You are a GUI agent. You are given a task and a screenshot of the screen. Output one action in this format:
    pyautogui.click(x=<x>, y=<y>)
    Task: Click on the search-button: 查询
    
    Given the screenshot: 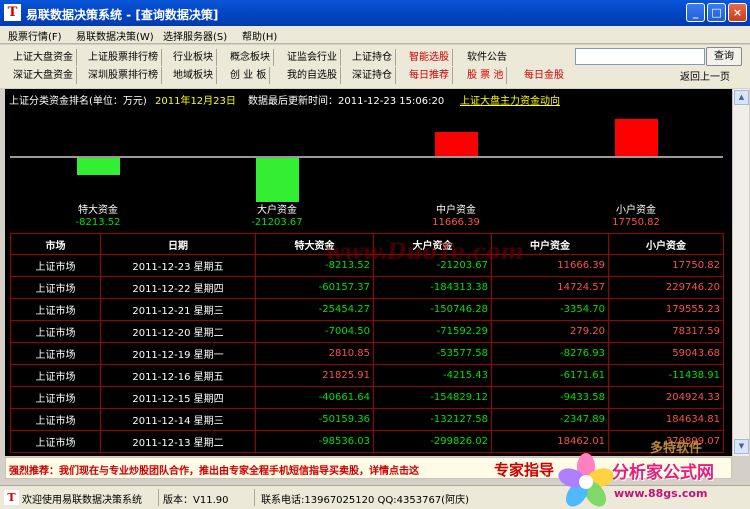 What is the action you would take?
    pyautogui.click(x=724, y=56)
    